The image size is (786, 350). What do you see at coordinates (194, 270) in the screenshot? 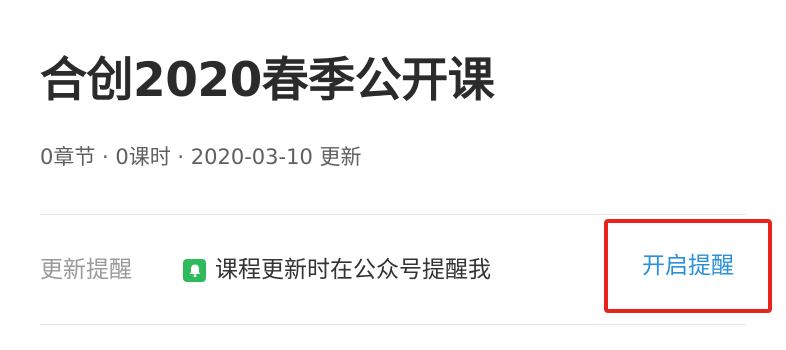
I see `bell-icon` at bounding box center [194, 270].